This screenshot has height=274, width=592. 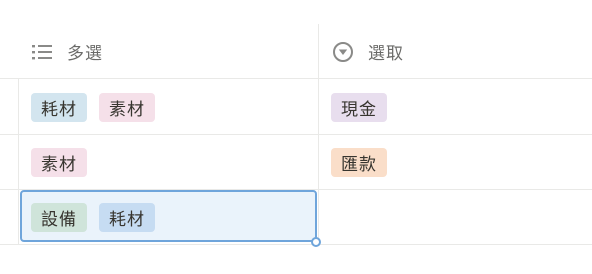 What do you see at coordinates (59, 217) in the screenshot?
I see `tag: 設備` at bounding box center [59, 217].